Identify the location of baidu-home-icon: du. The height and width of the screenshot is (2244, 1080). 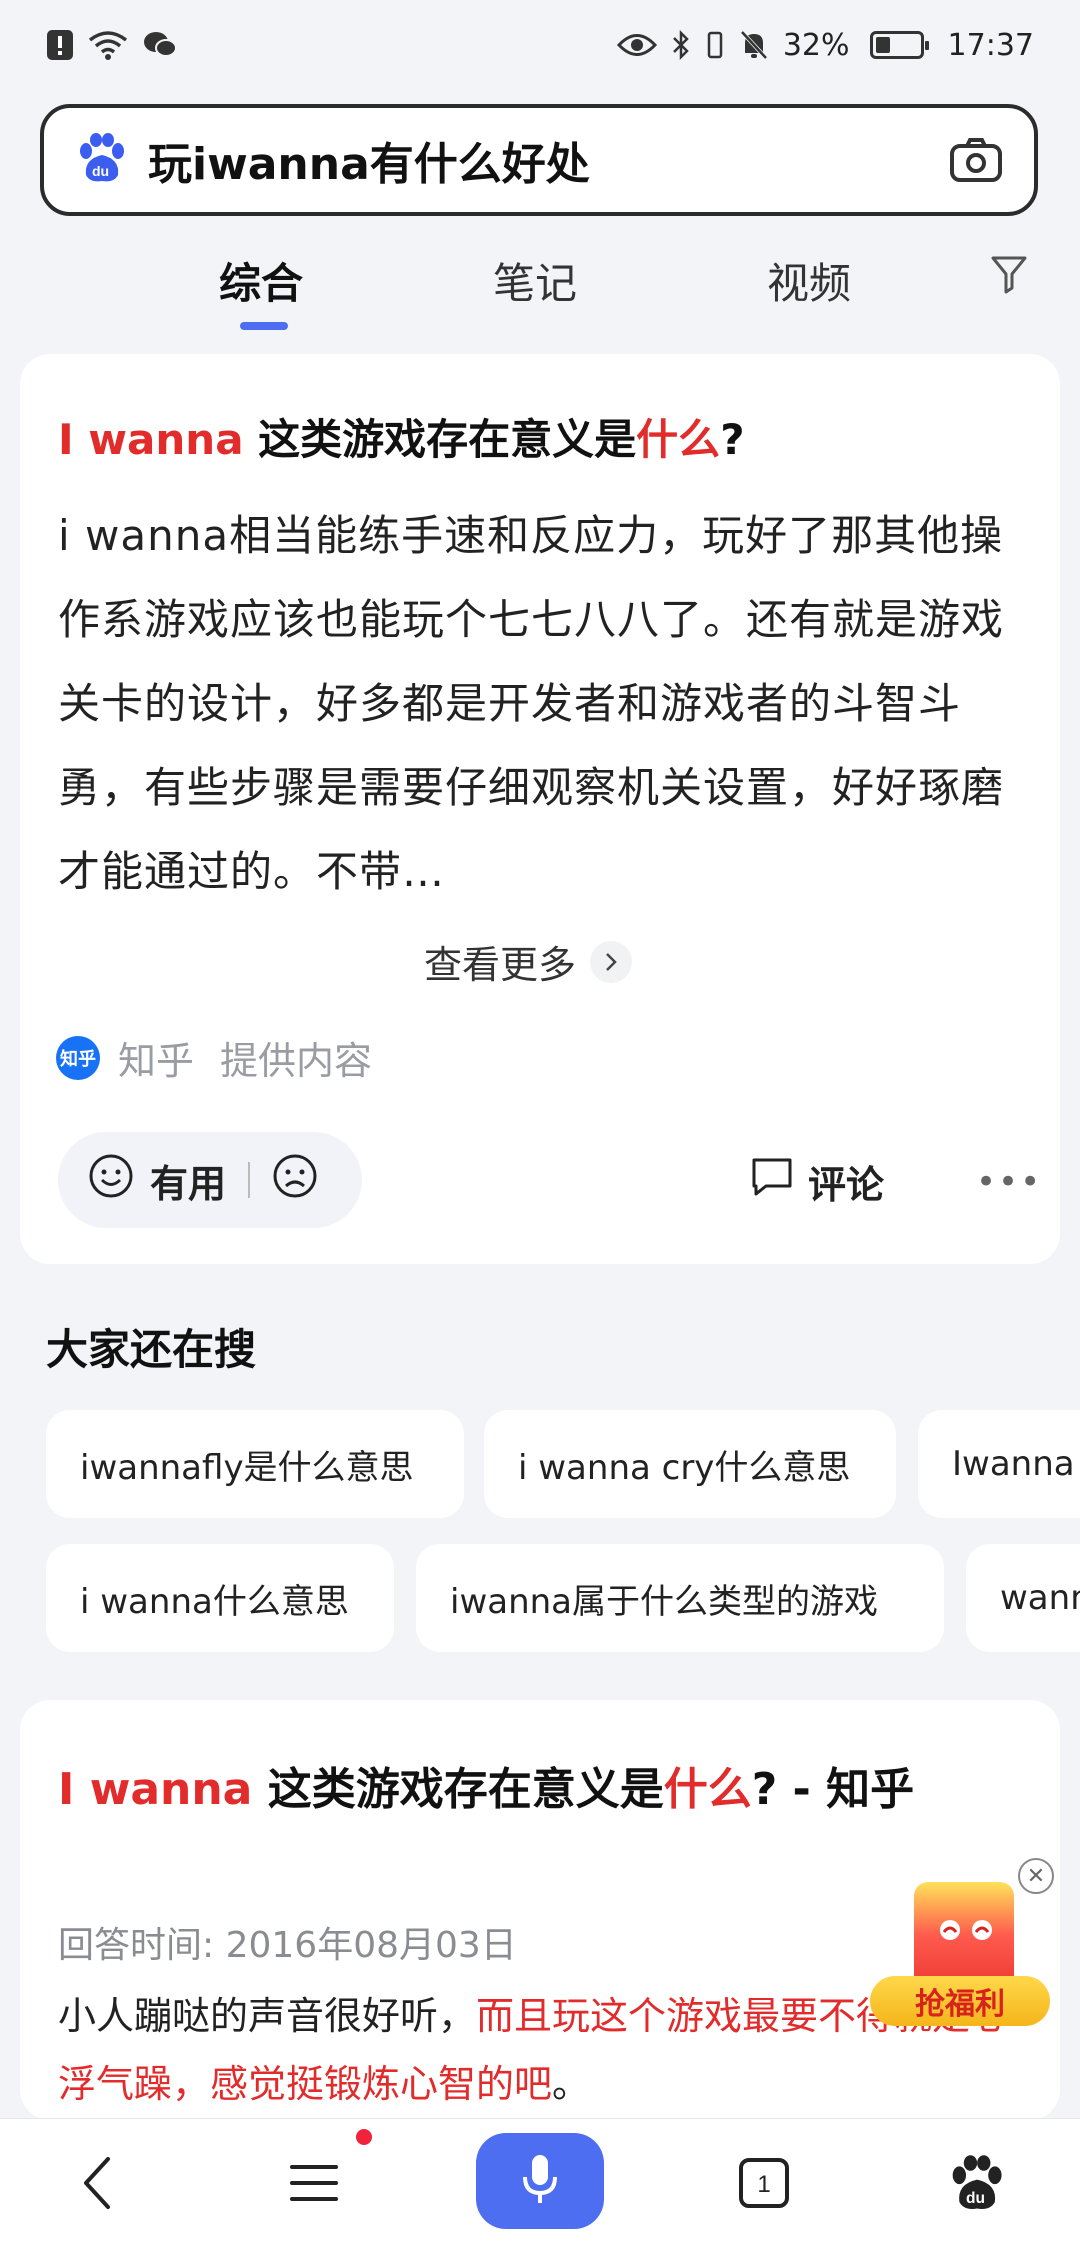
(976, 2183).